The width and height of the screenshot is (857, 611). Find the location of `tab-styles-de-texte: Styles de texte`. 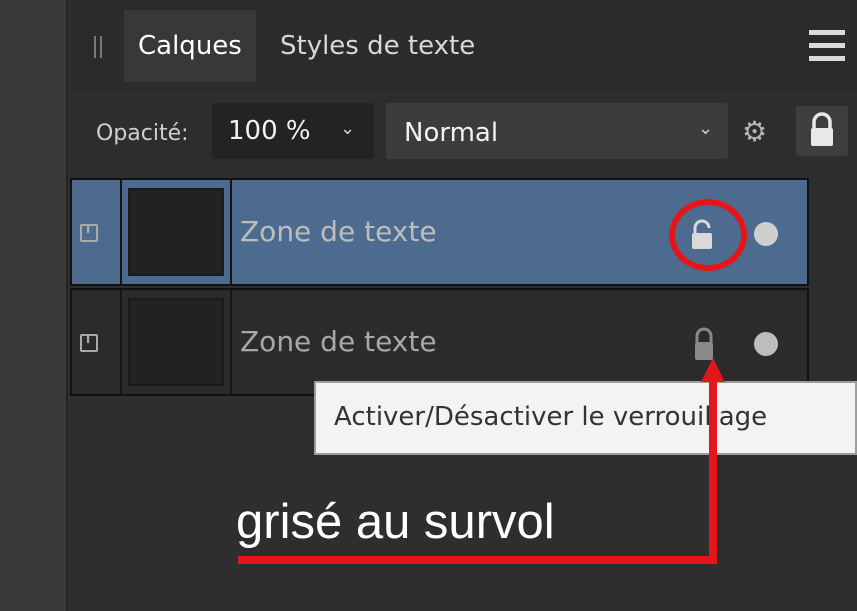

tab-styles-de-texte: Styles de texte is located at coordinates (377, 46).